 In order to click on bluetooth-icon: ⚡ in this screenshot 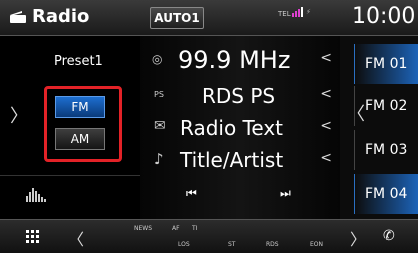, I will do `click(308, 12)`.